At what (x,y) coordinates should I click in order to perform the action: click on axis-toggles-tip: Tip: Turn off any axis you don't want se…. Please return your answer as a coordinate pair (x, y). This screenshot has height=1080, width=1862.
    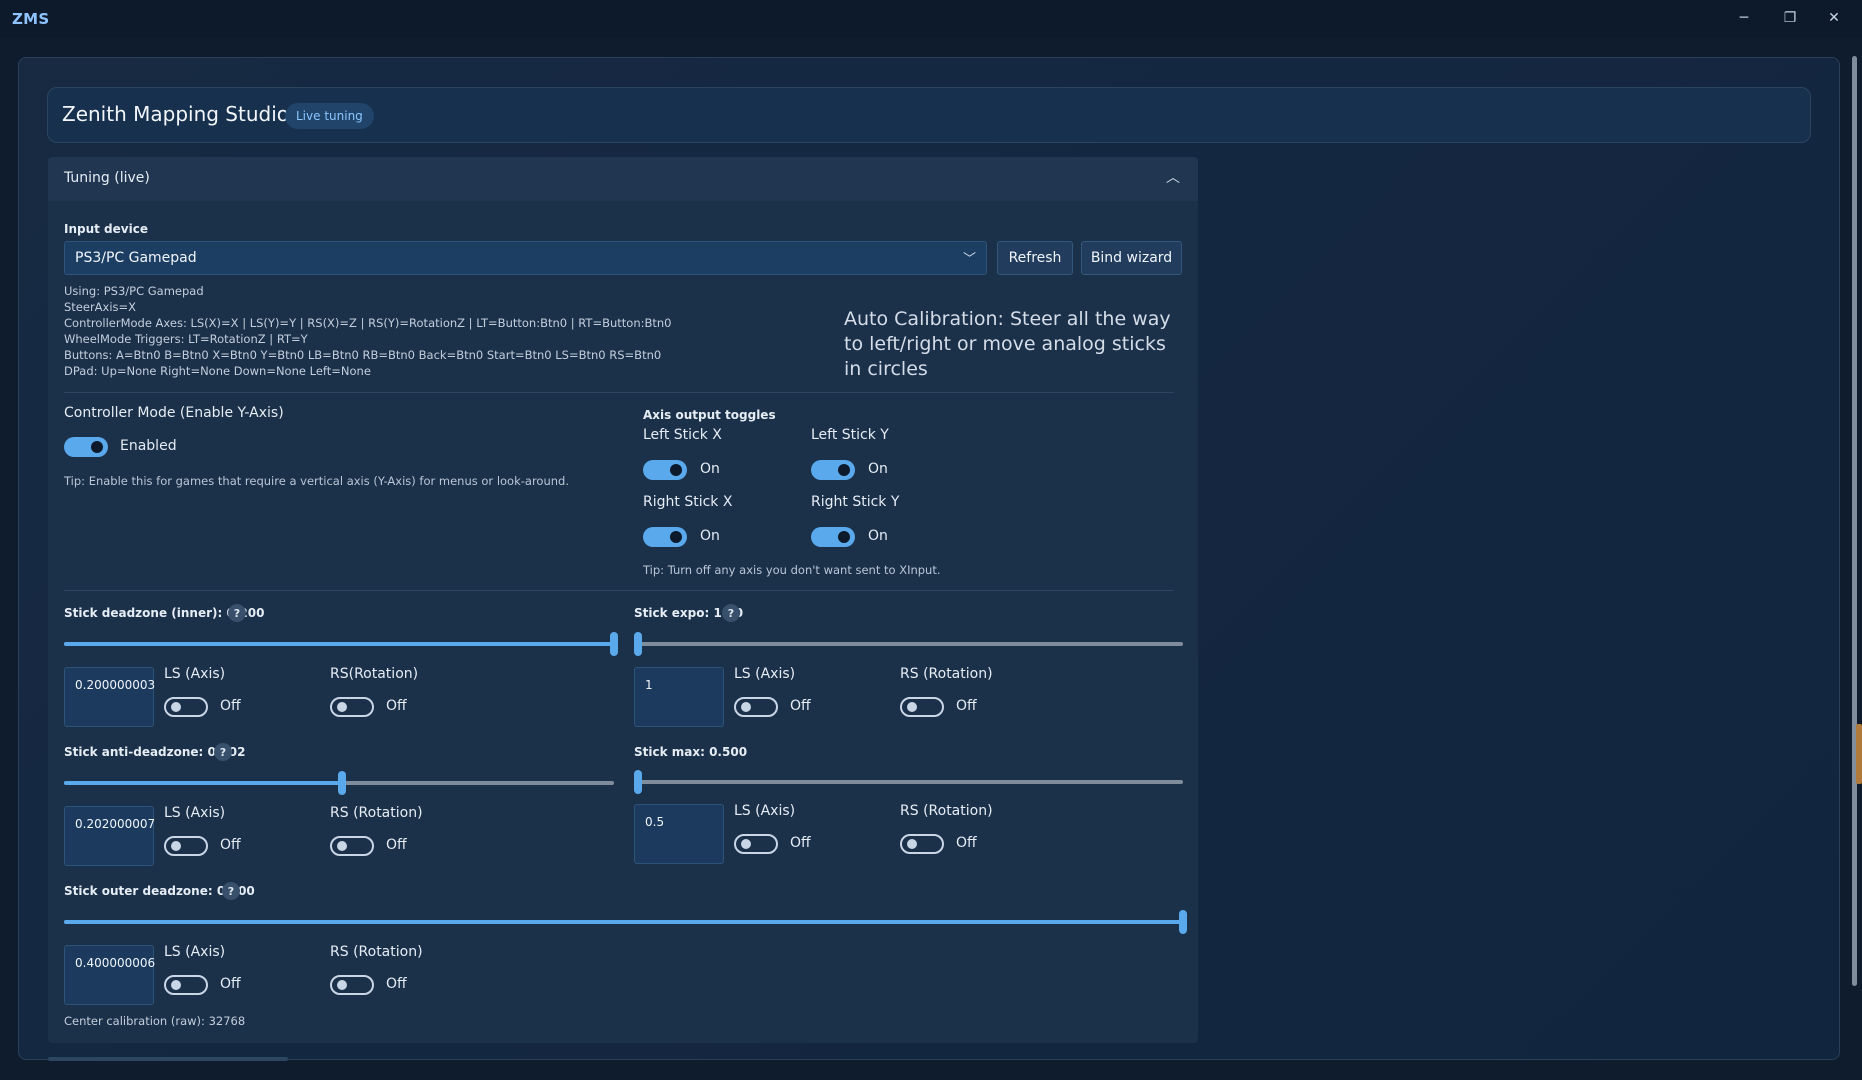
    Looking at the image, I should click on (792, 570).